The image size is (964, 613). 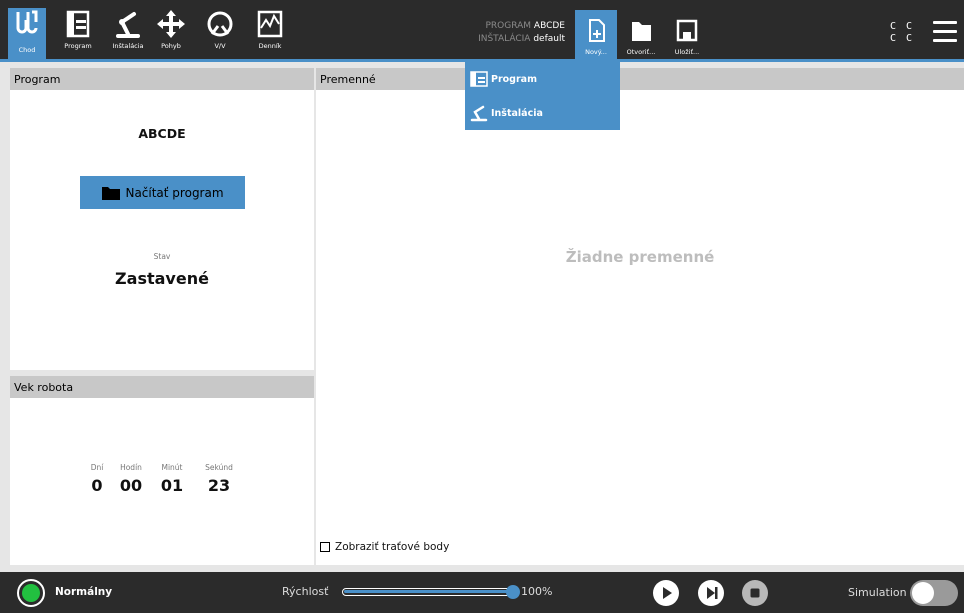 I want to click on nav-run-button: Chod, so click(x=27, y=35).